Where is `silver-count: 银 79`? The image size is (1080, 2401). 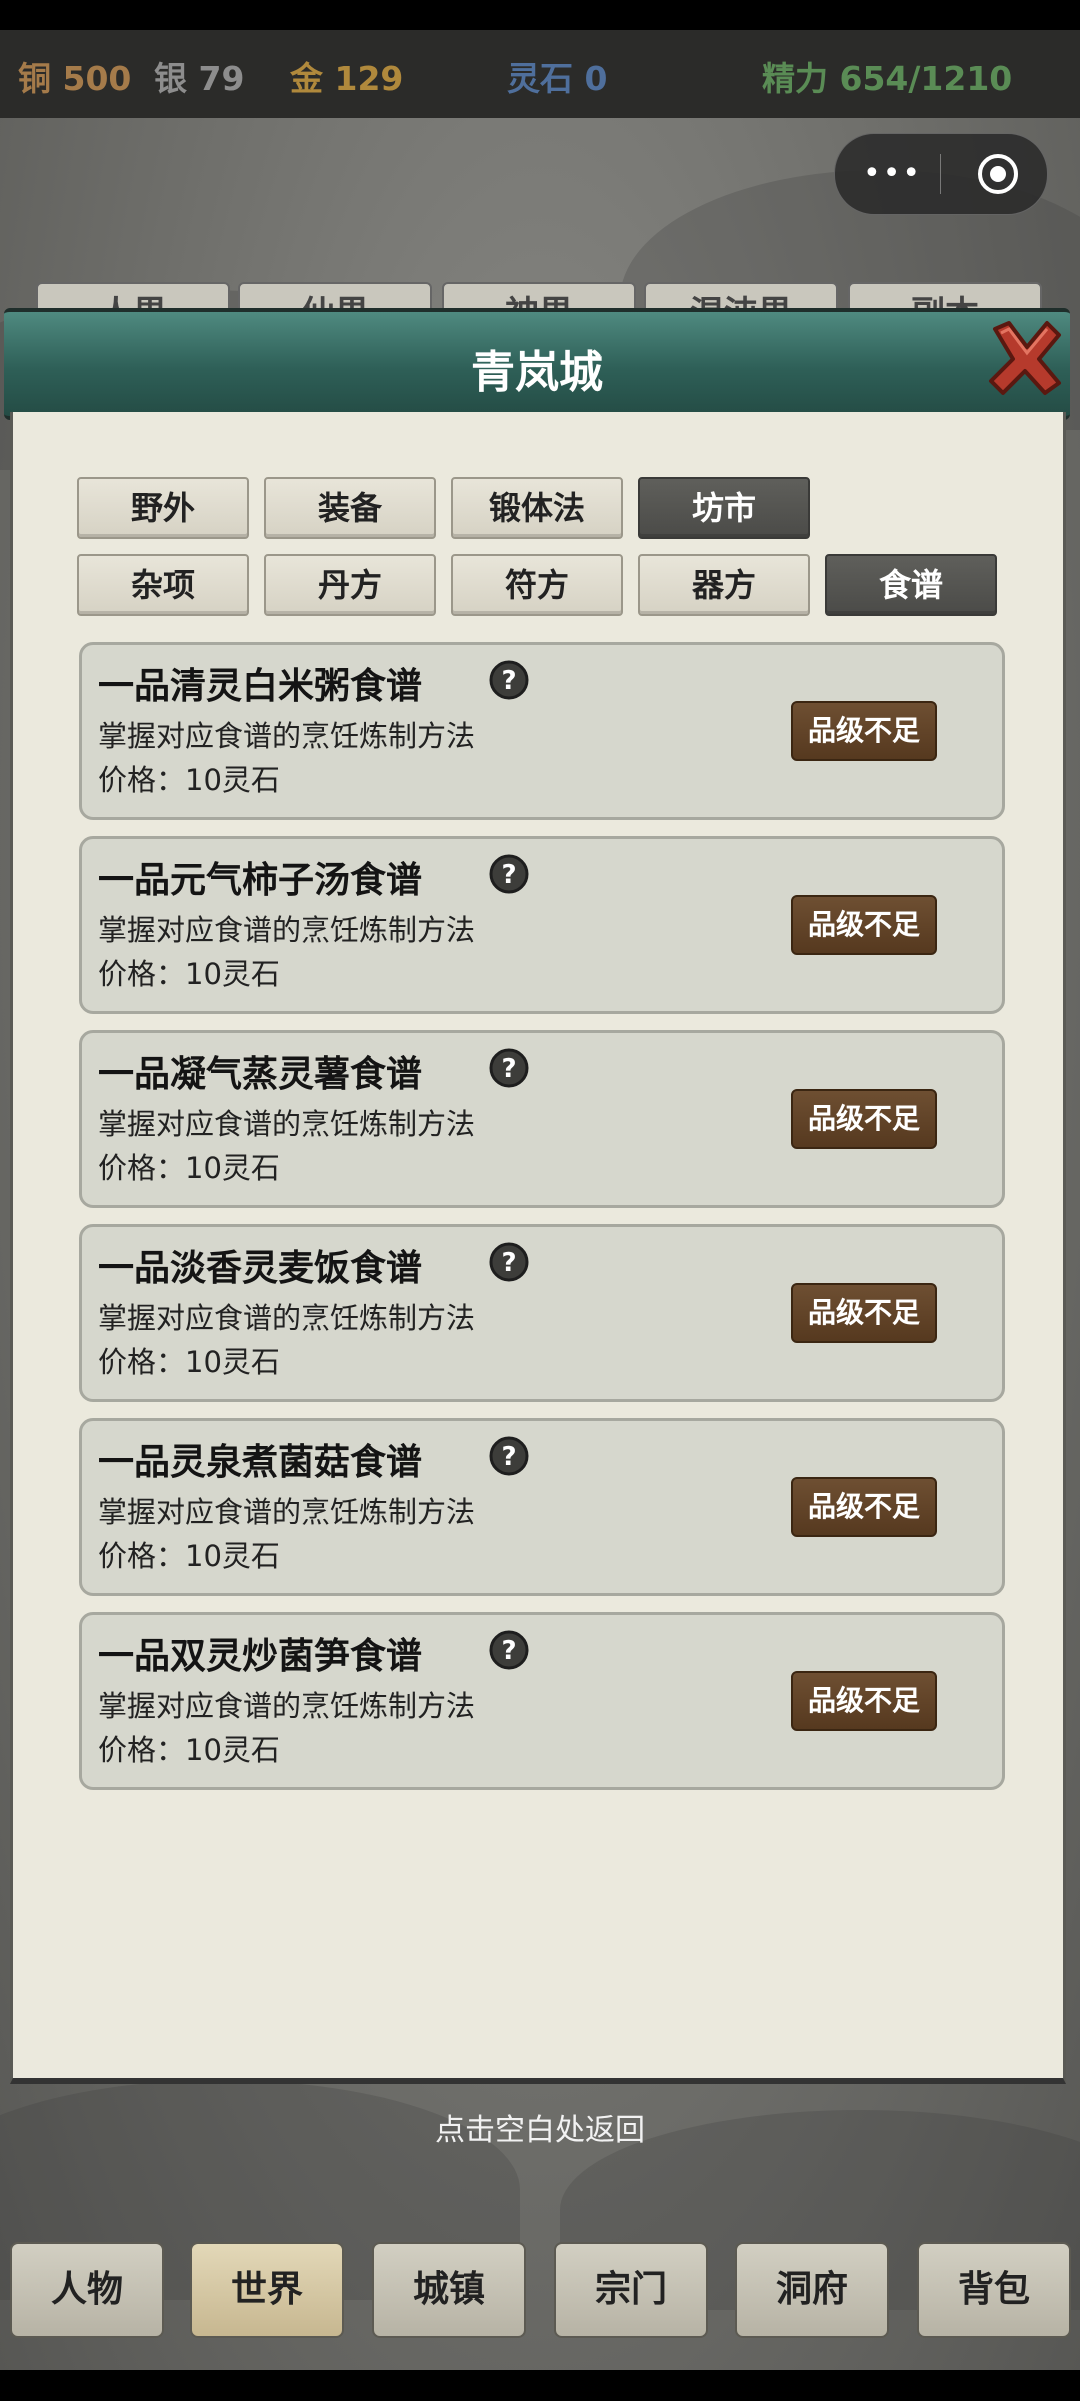
silver-count: 银 79 is located at coordinates (199, 78).